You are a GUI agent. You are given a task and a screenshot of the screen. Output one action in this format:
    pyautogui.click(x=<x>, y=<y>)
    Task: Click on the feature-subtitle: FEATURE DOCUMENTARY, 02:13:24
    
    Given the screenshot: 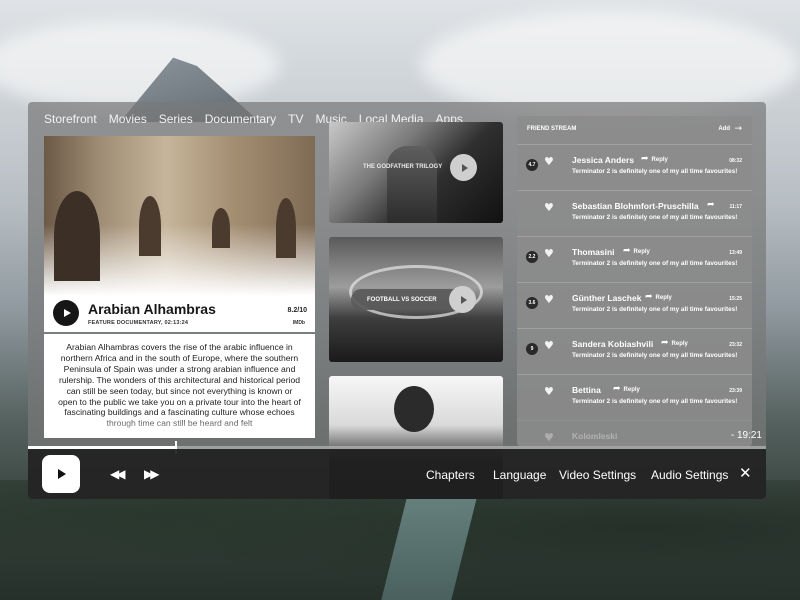 What is the action you would take?
    pyautogui.click(x=138, y=323)
    